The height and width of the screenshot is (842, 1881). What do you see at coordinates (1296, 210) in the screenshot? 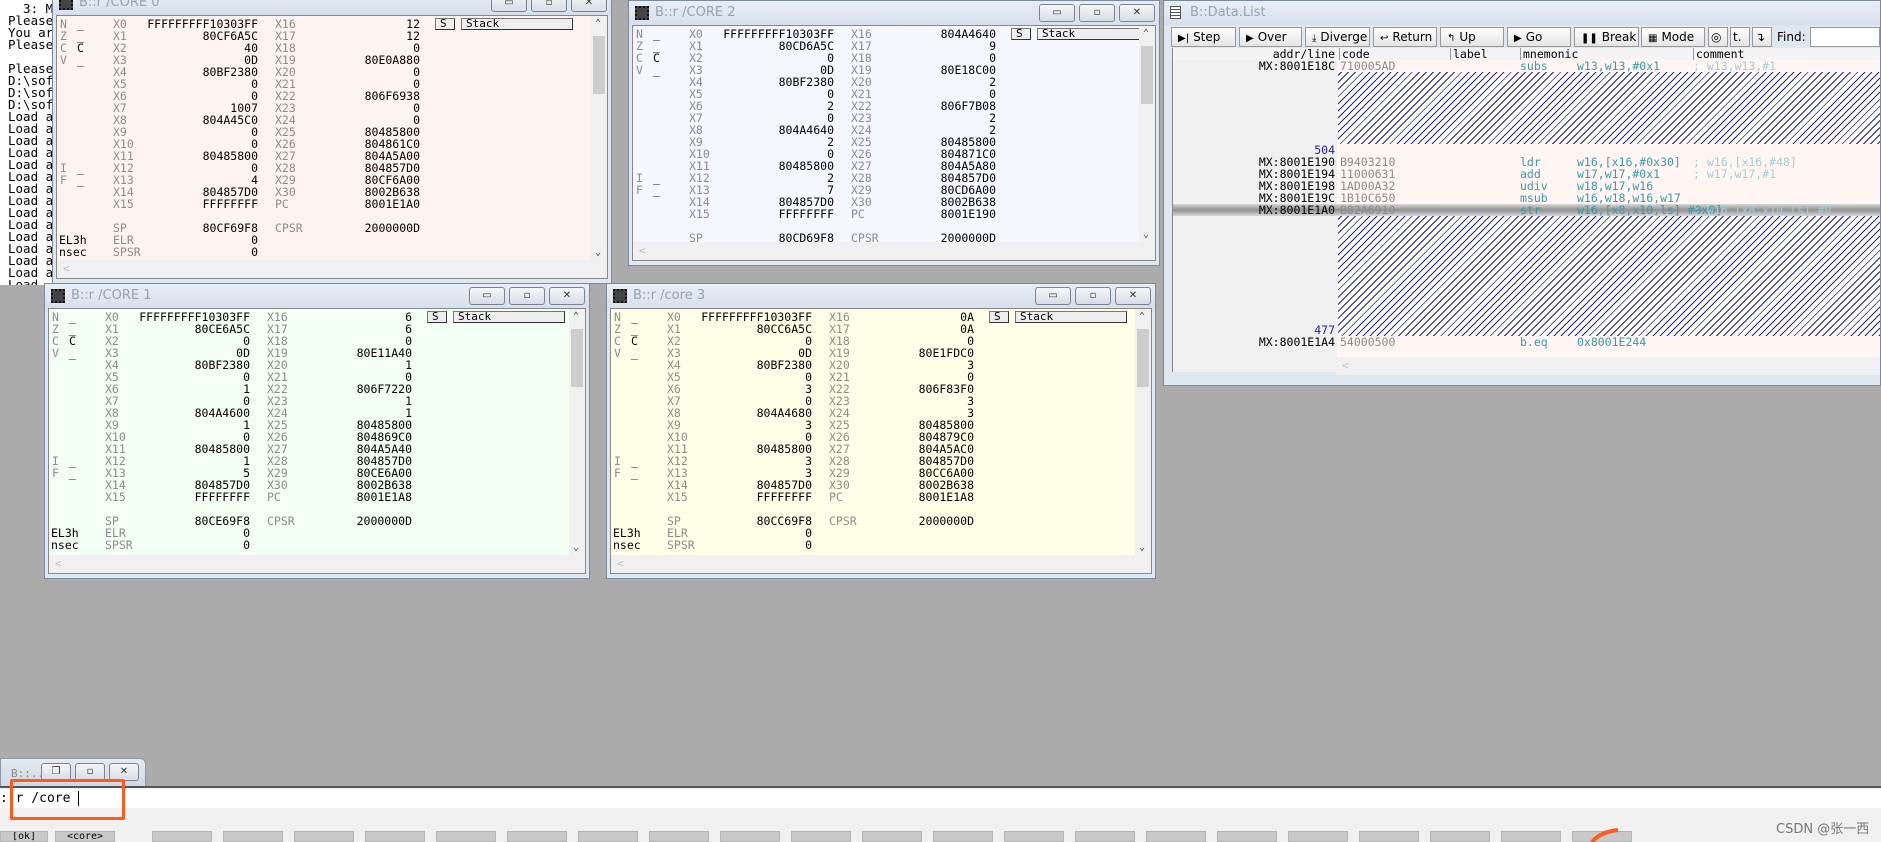
I see `address: MX:8001E1A0` at bounding box center [1296, 210].